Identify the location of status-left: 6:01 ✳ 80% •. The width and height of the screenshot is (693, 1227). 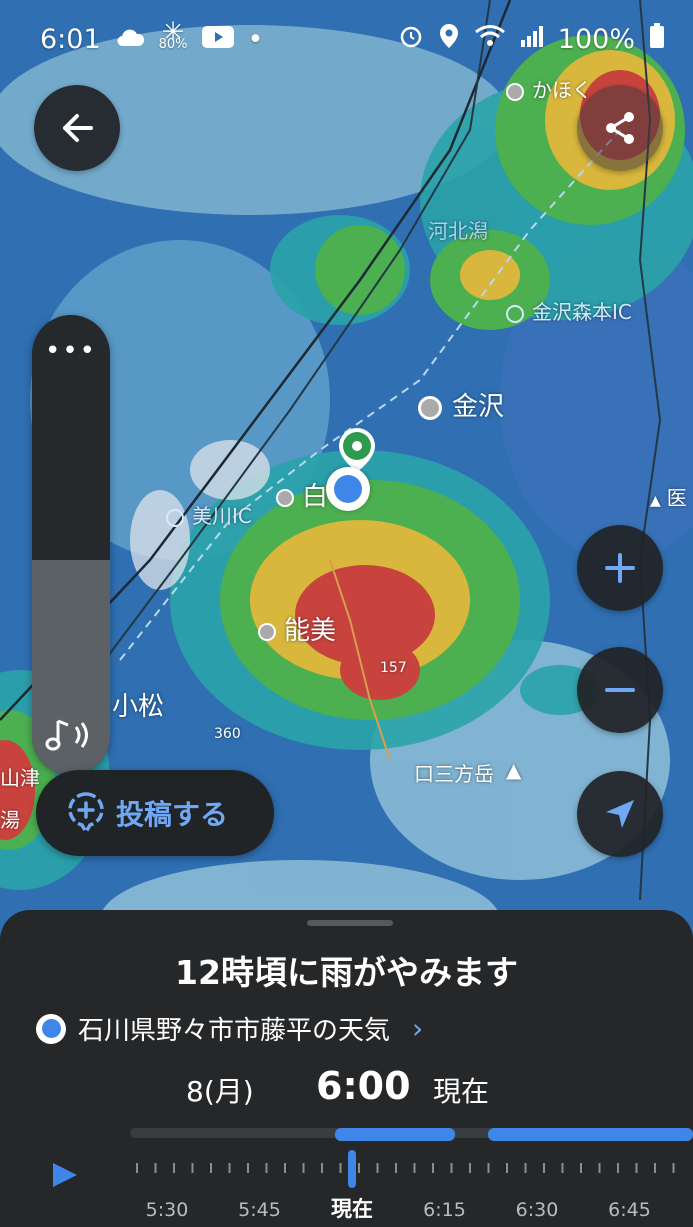
(152, 36).